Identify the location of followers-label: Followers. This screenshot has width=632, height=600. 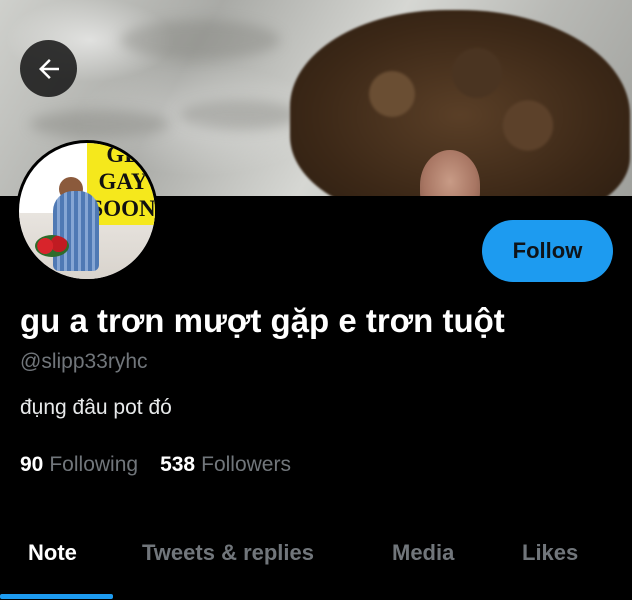
(246, 464).